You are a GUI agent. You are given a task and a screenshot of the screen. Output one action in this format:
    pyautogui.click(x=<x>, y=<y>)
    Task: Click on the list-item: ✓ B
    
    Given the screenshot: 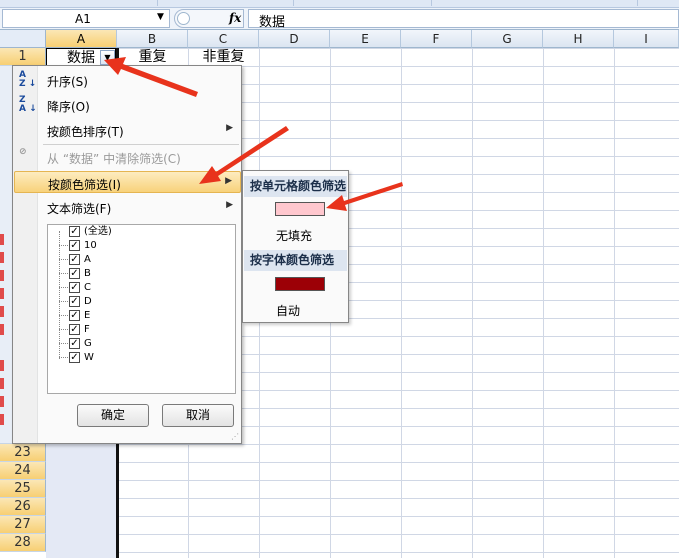 What is the action you would take?
    pyautogui.click(x=141, y=274)
    